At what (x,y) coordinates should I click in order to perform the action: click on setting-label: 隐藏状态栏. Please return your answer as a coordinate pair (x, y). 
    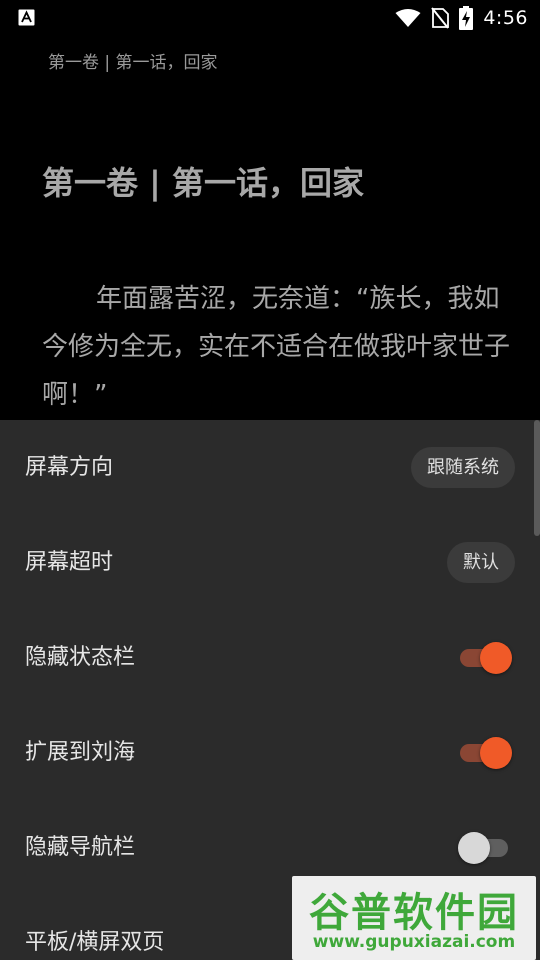
    Looking at the image, I should click on (80, 657).